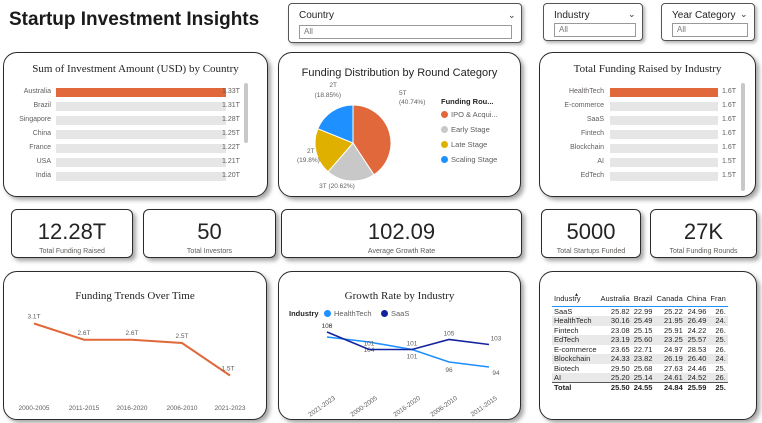 The image size is (762, 423). What do you see at coordinates (337, 186) in the screenshot?
I see `pie-data-label: 3T (20.62%)` at bounding box center [337, 186].